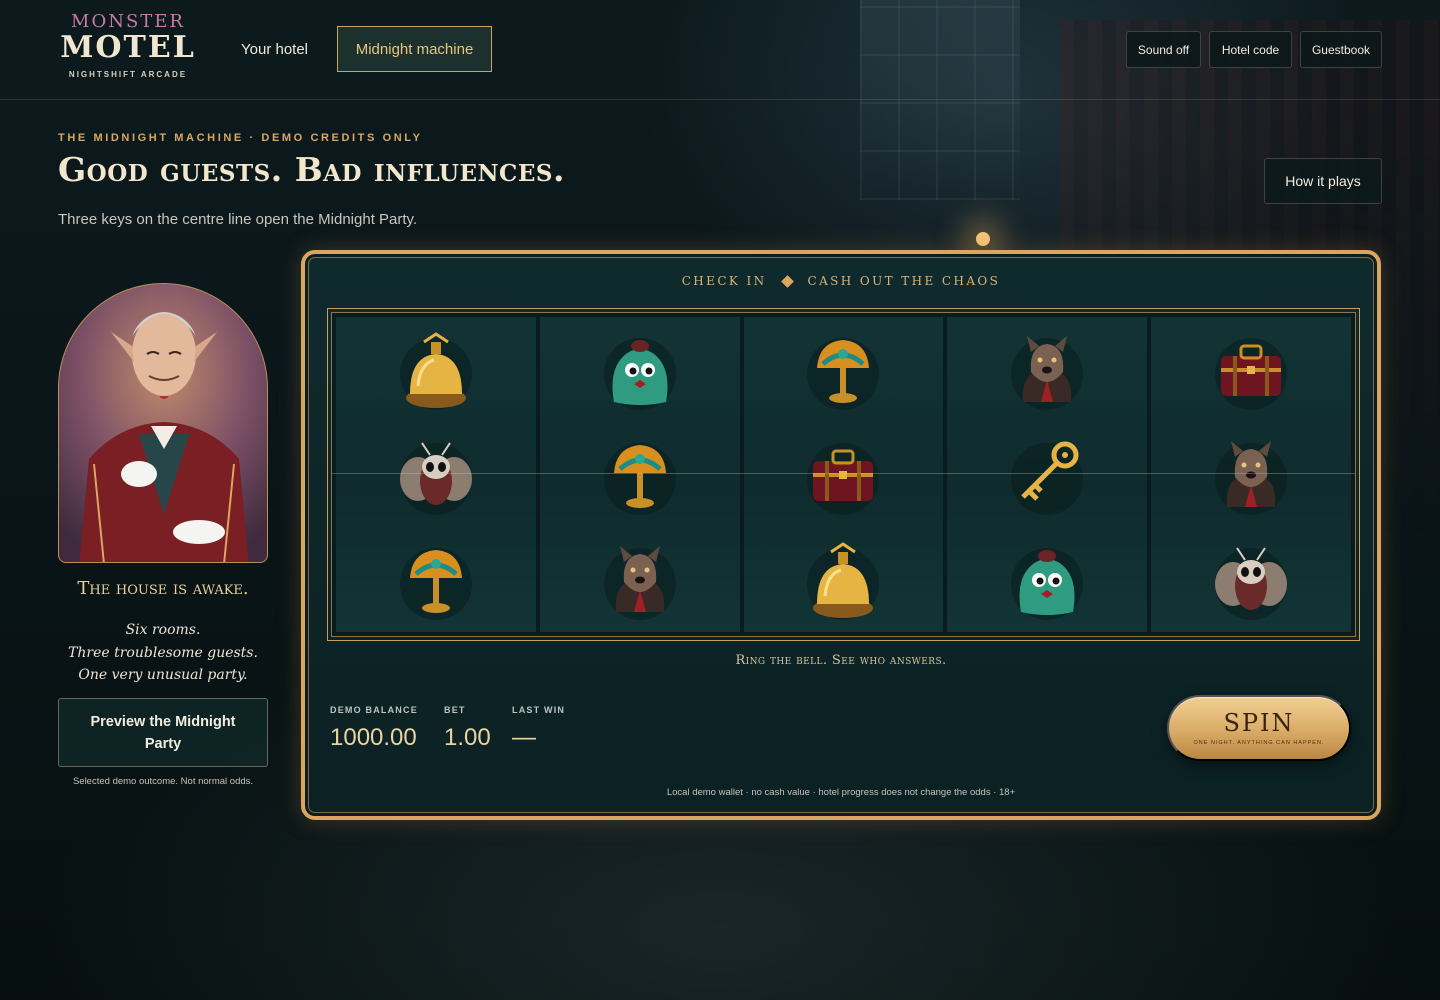 Image resolution: width=1440 pixels, height=1000 pixels. Describe the element at coordinates (1323, 181) in the screenshot. I see `how-it-plays-button: How it plays` at that location.